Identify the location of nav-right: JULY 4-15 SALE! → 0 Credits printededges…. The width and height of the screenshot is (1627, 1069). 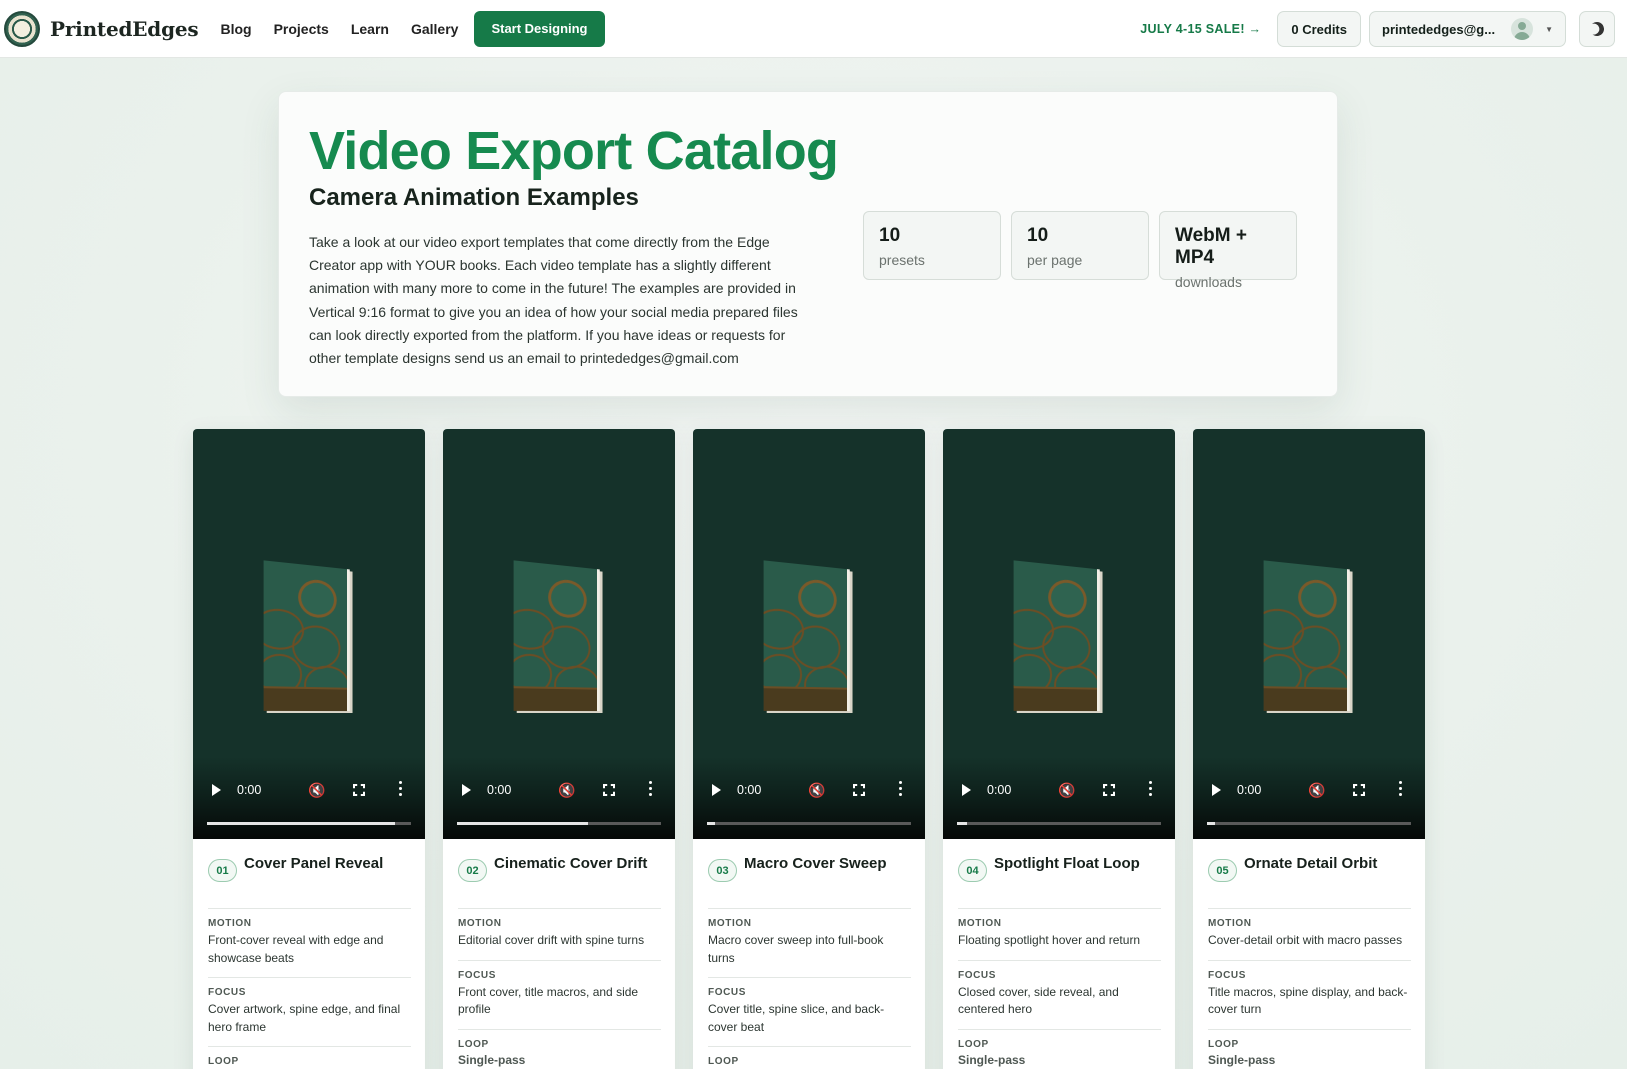
(1377, 29).